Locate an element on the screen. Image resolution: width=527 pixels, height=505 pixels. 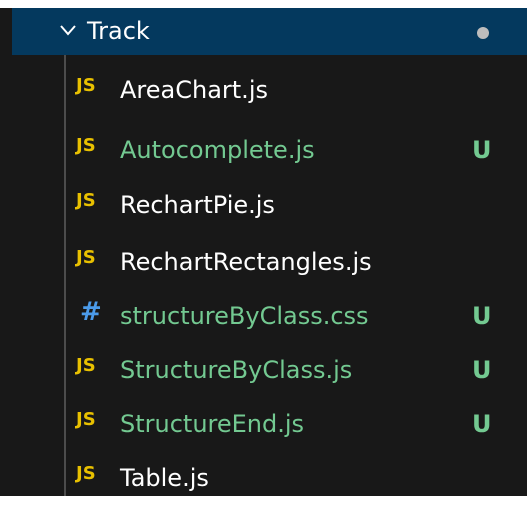
file-row: # structureByClass.css U is located at coordinates (269, 315).